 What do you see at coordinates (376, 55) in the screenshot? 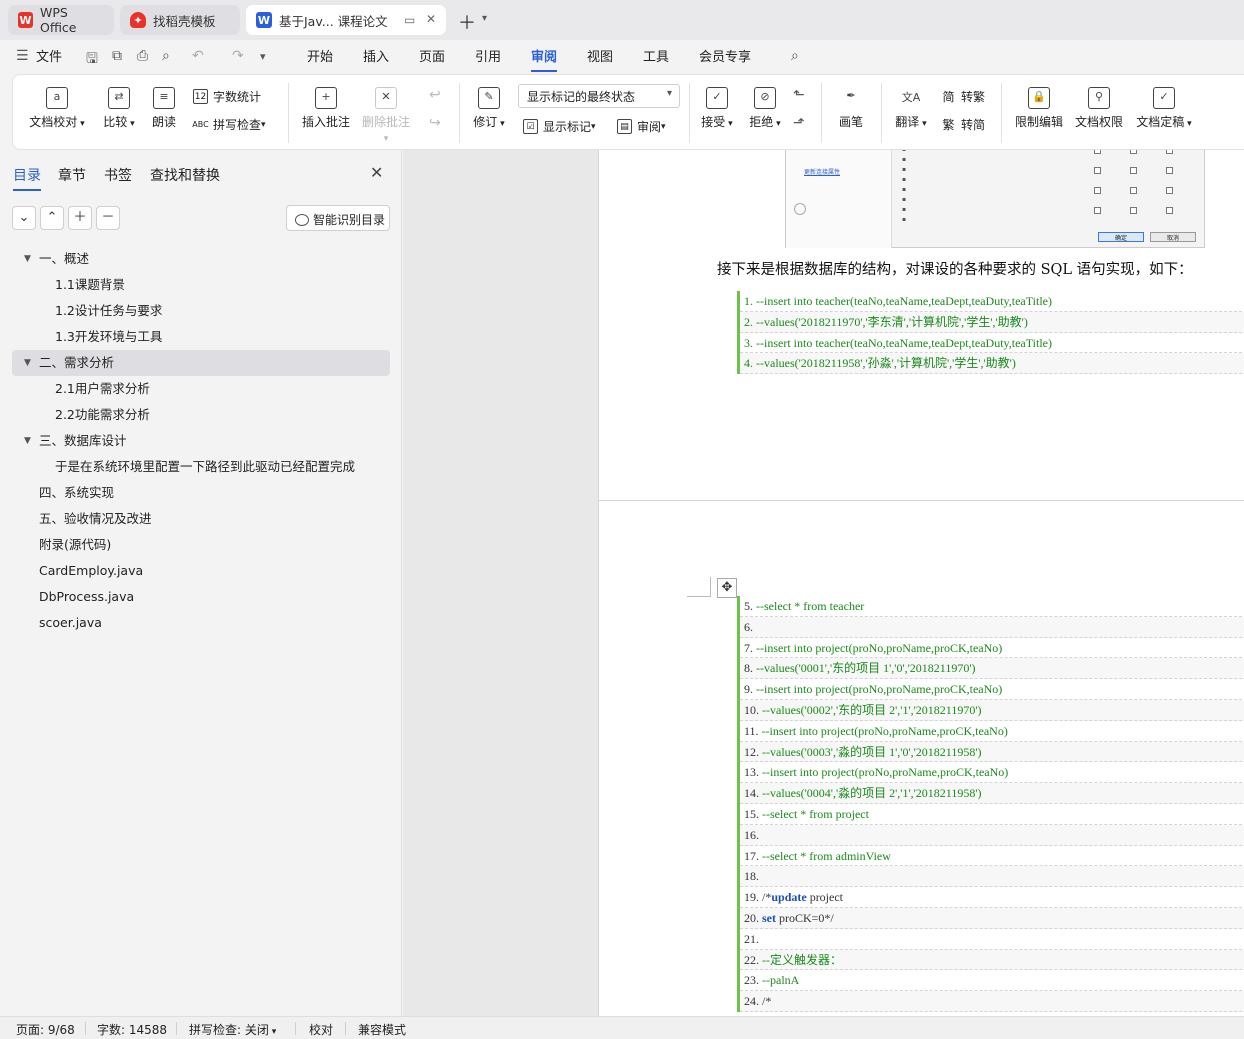
I see `menu-insert: 插入` at bounding box center [376, 55].